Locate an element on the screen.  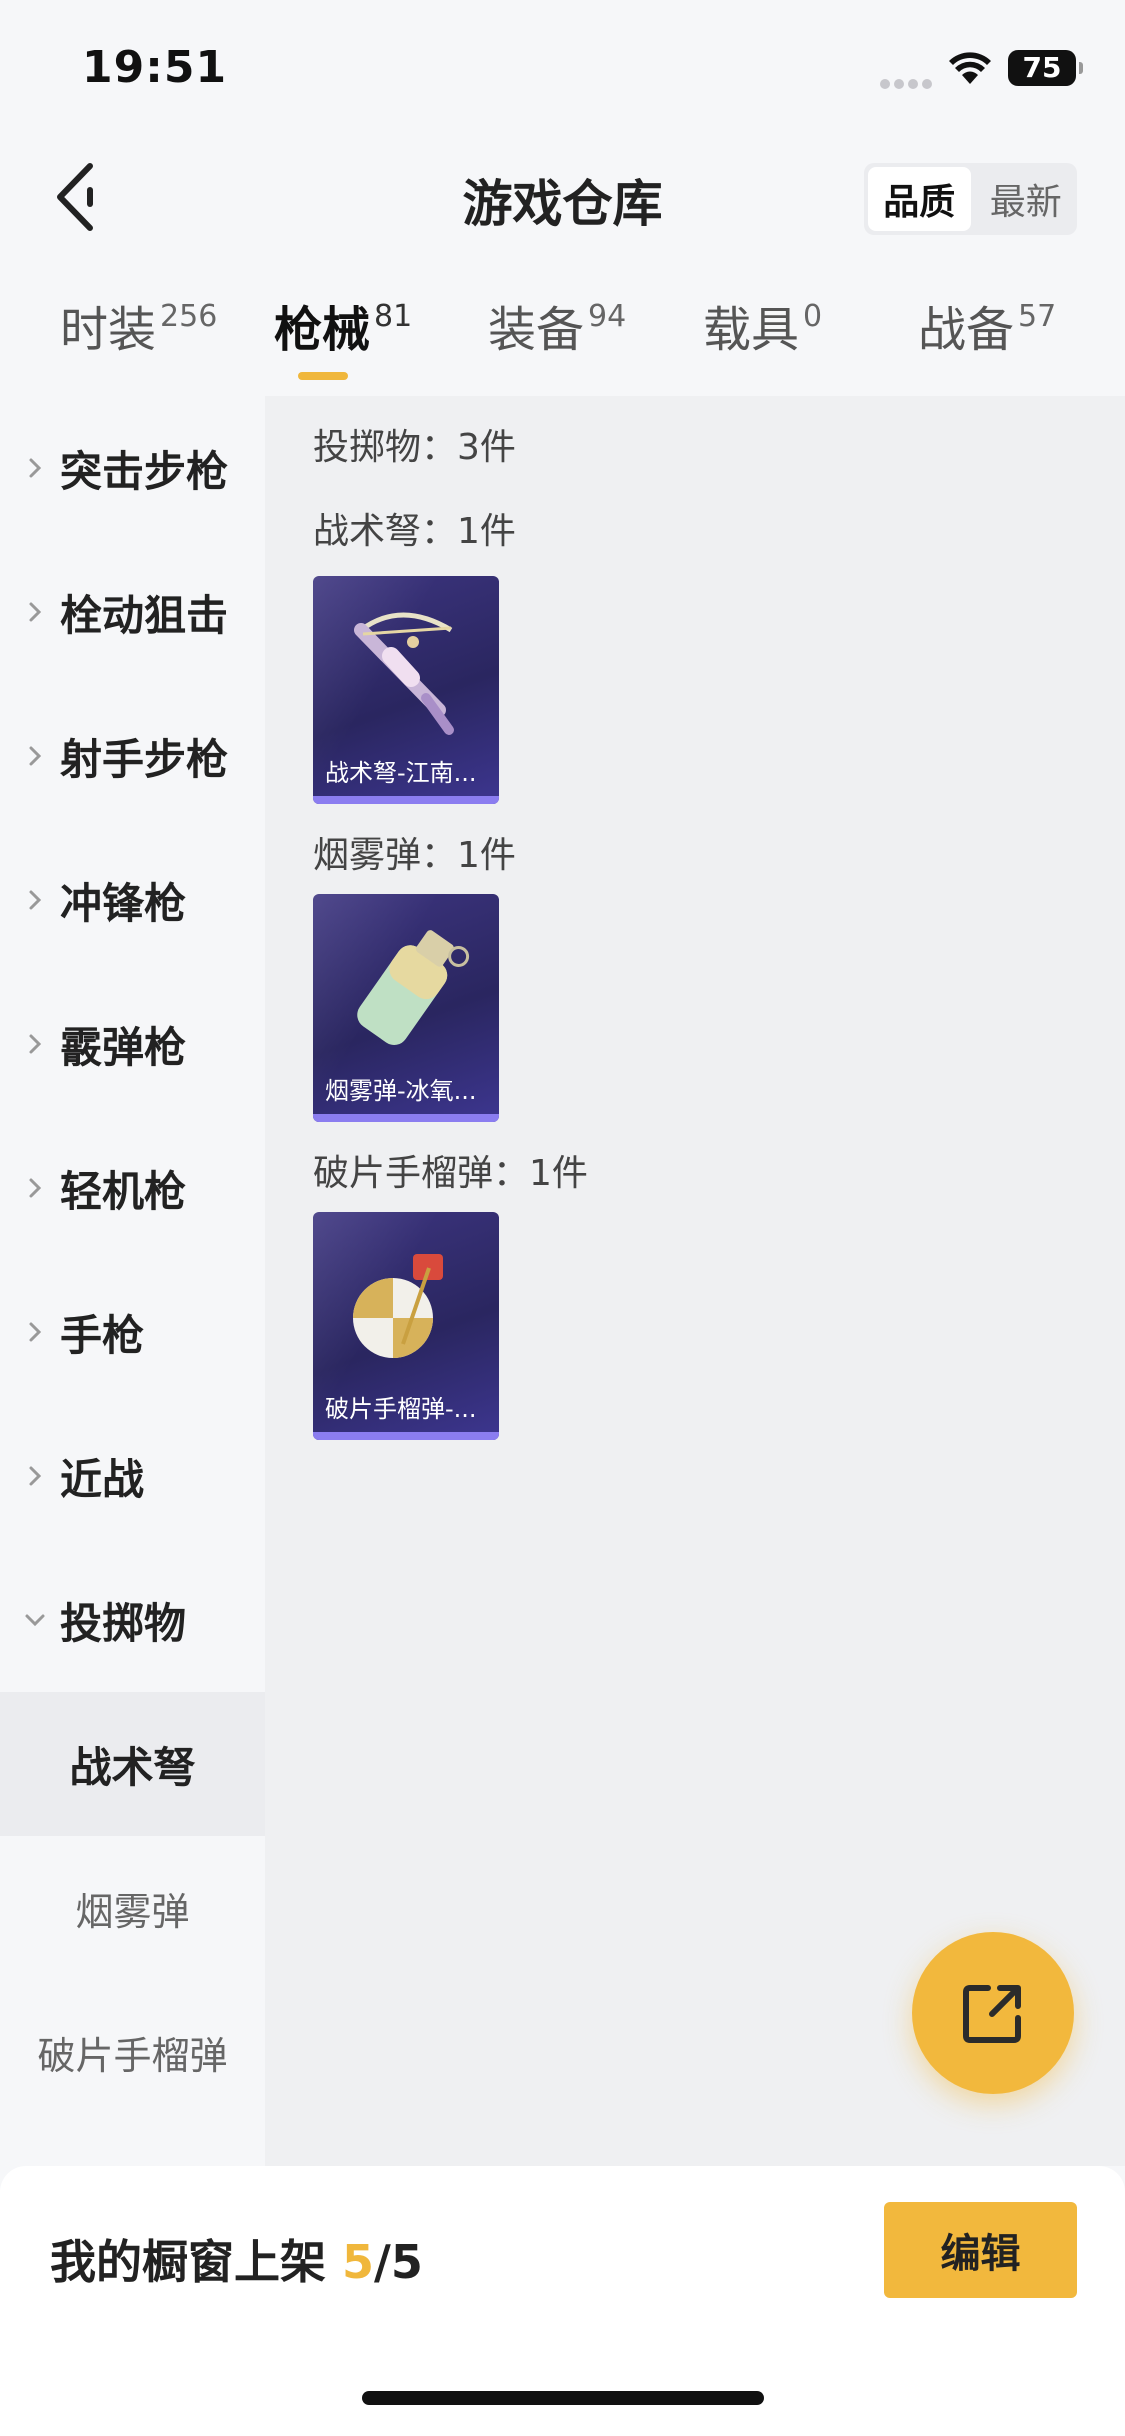
sidebar-item-label: 冲锋枪 is located at coordinates (123, 903).